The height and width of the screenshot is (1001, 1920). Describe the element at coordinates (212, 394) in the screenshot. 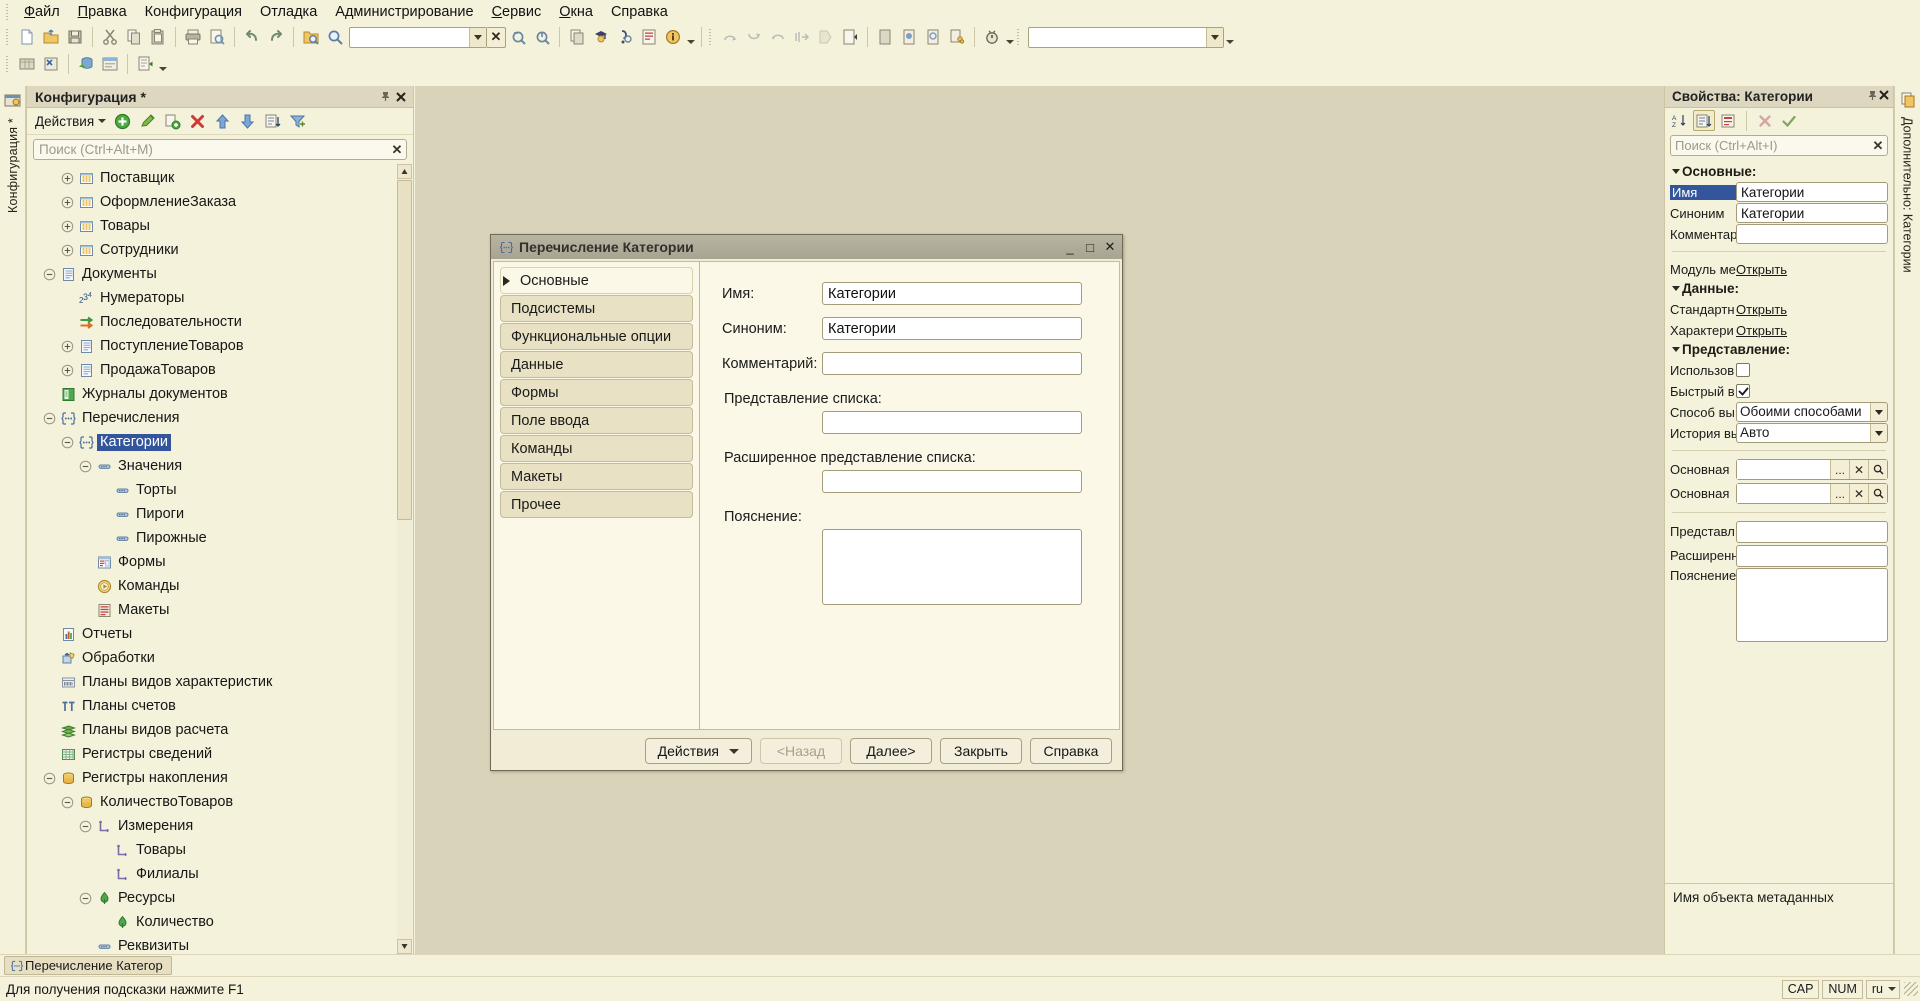

I see `tree-item: Журналы документов` at that location.